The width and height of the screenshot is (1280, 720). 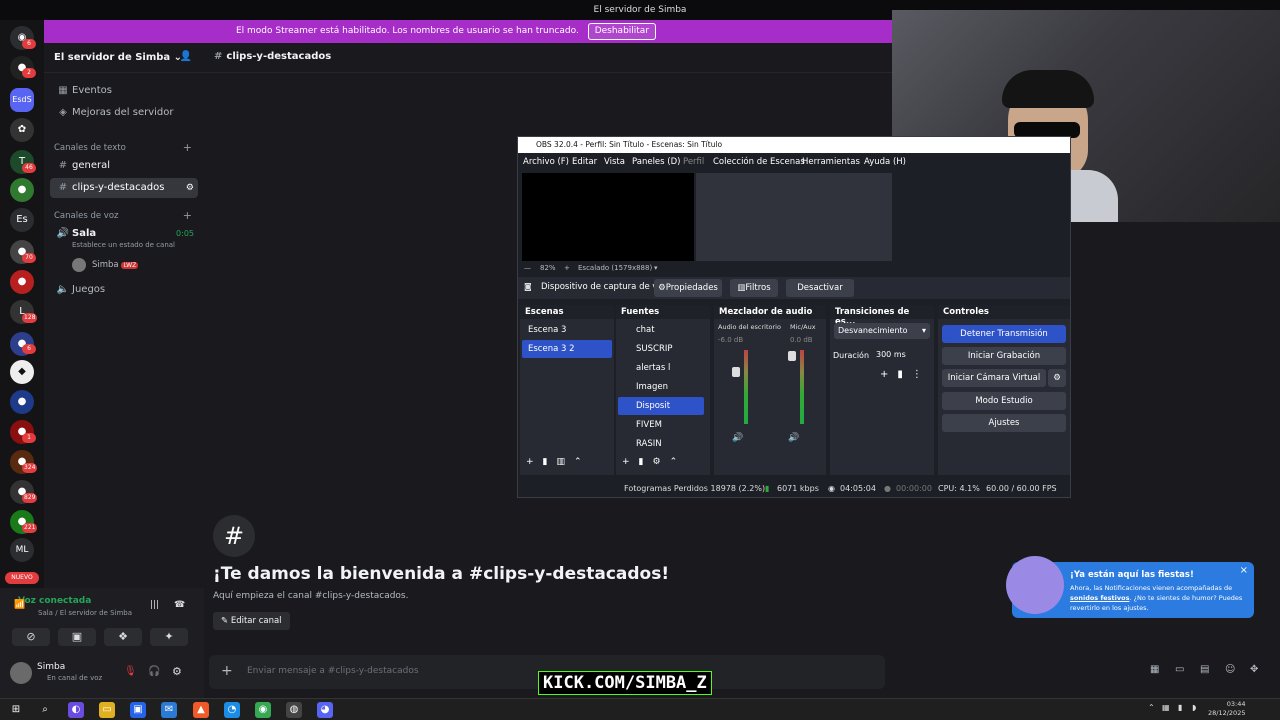 What do you see at coordinates (661, 349) in the screenshot?
I see `source-item: SUSCRIP` at bounding box center [661, 349].